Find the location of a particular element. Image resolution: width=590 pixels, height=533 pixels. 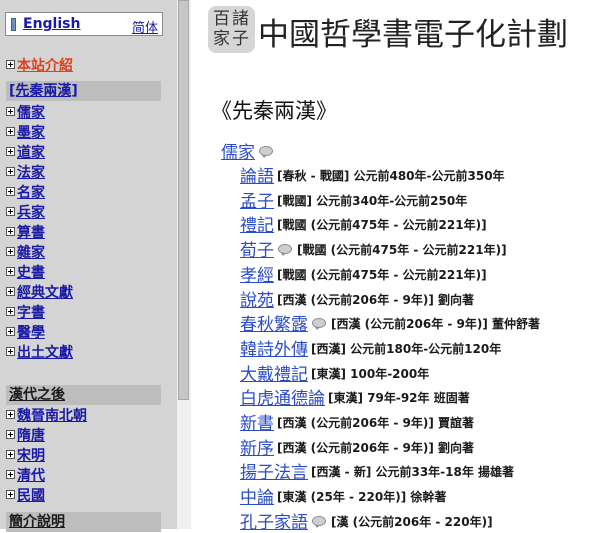

book-link: 禮記 is located at coordinates (257, 226).